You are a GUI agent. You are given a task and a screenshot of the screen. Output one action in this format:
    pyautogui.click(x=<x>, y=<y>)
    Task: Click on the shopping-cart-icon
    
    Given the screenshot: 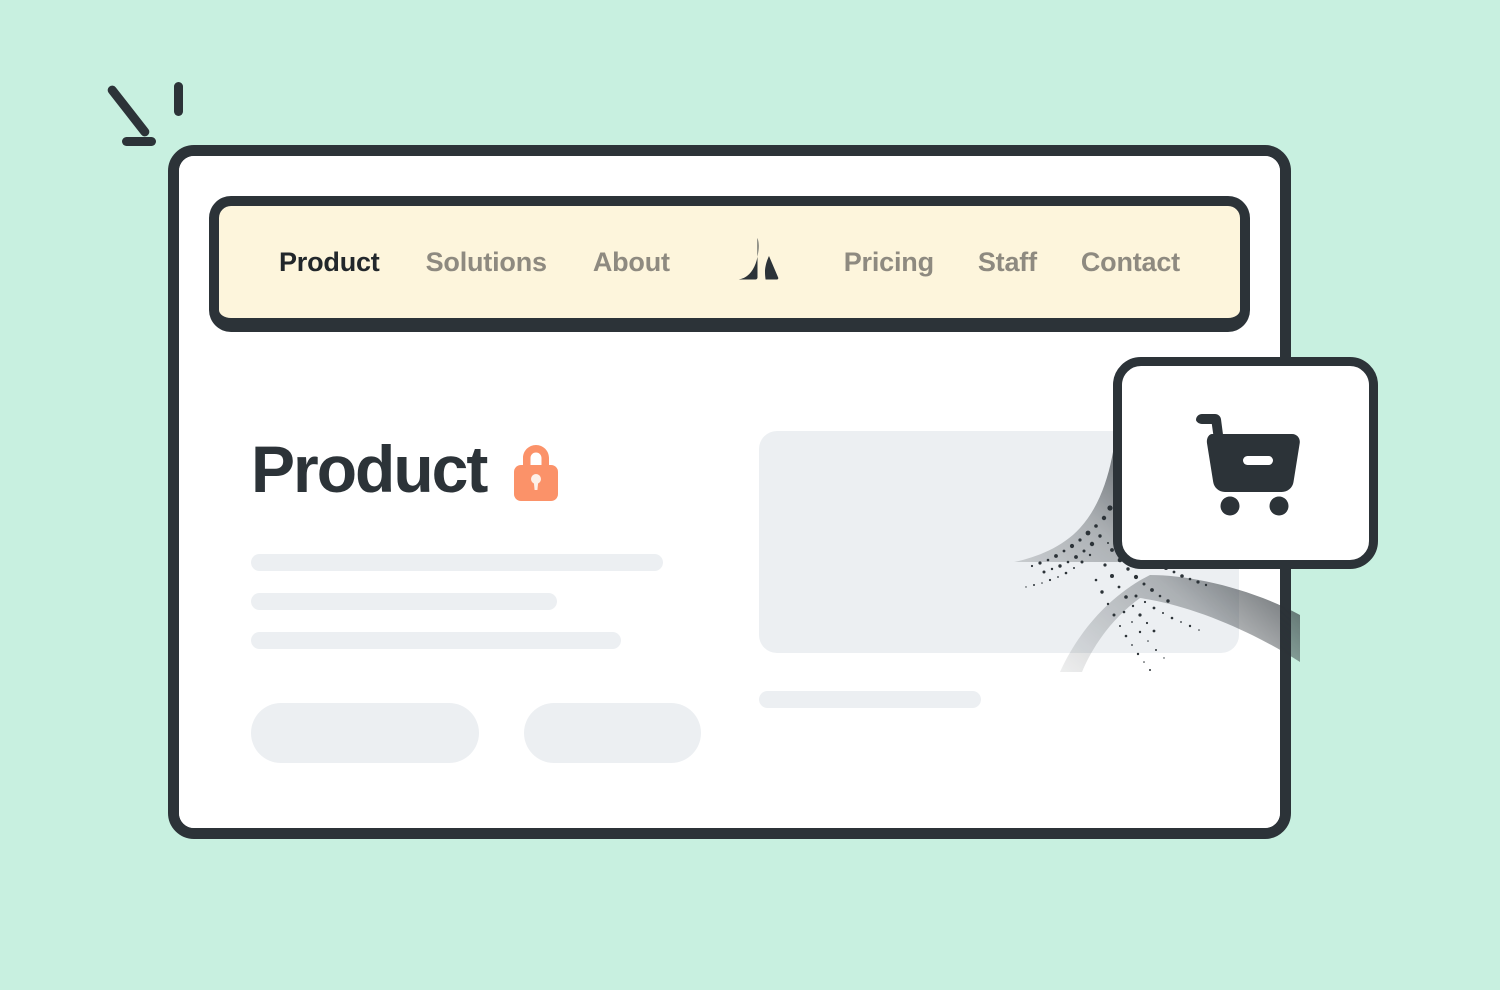 What is the action you would take?
    pyautogui.click(x=1247, y=465)
    